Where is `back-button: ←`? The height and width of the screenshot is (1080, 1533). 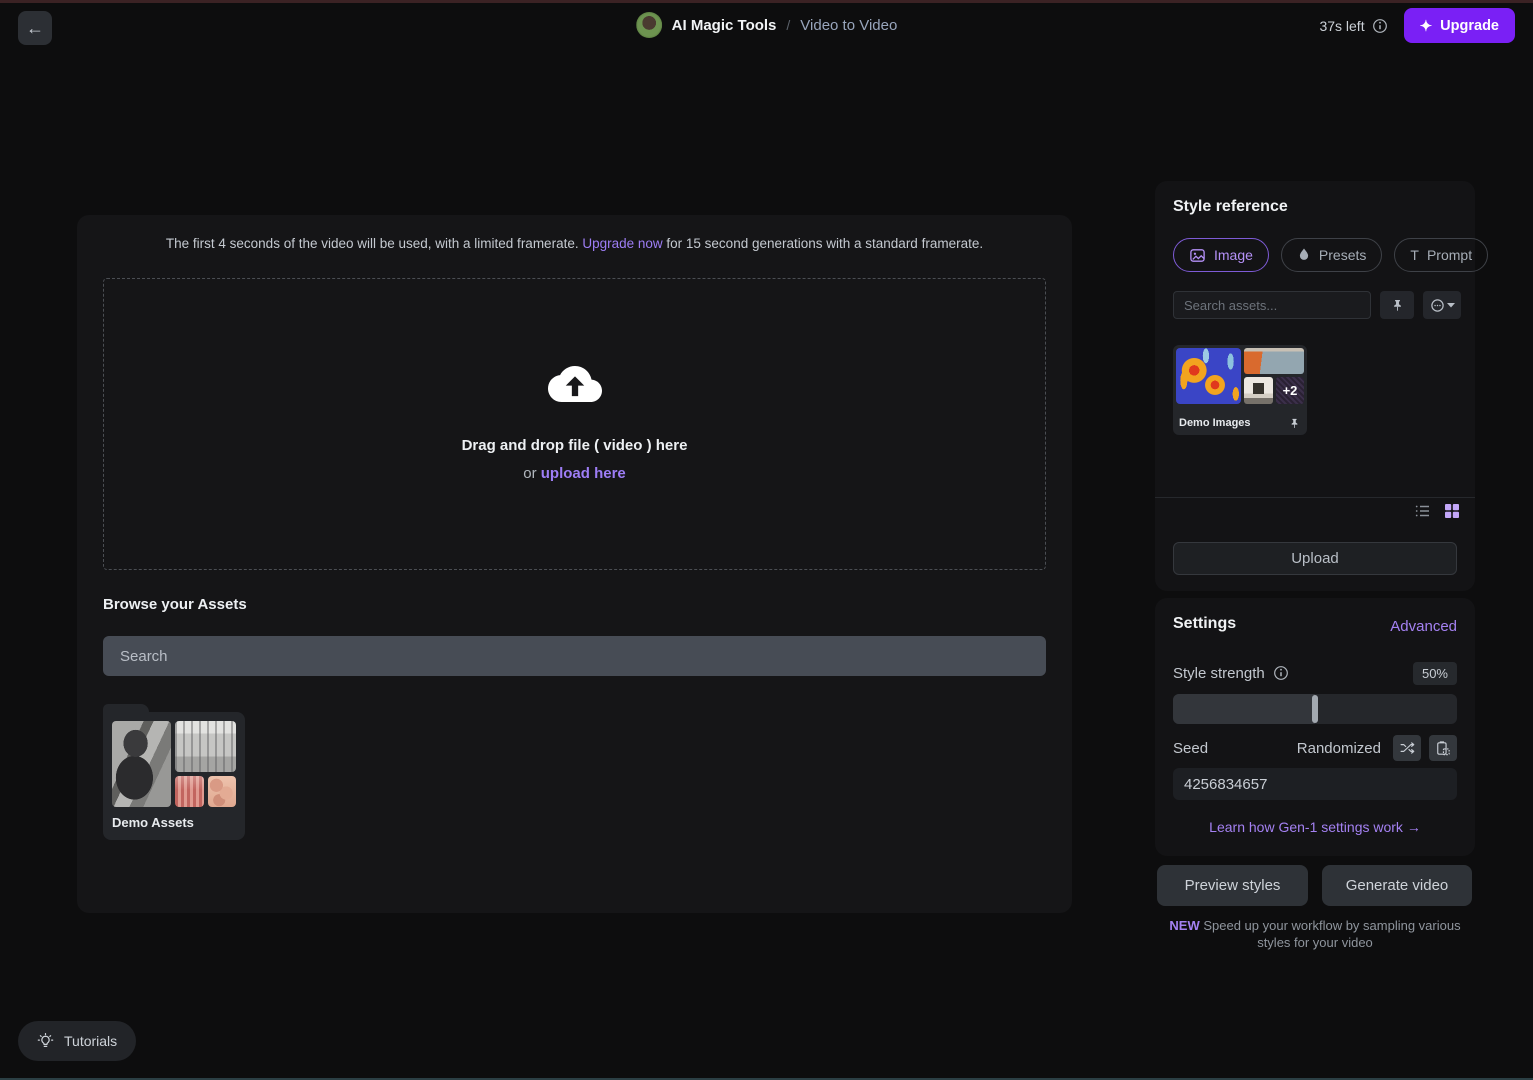 back-button: ← is located at coordinates (35, 28).